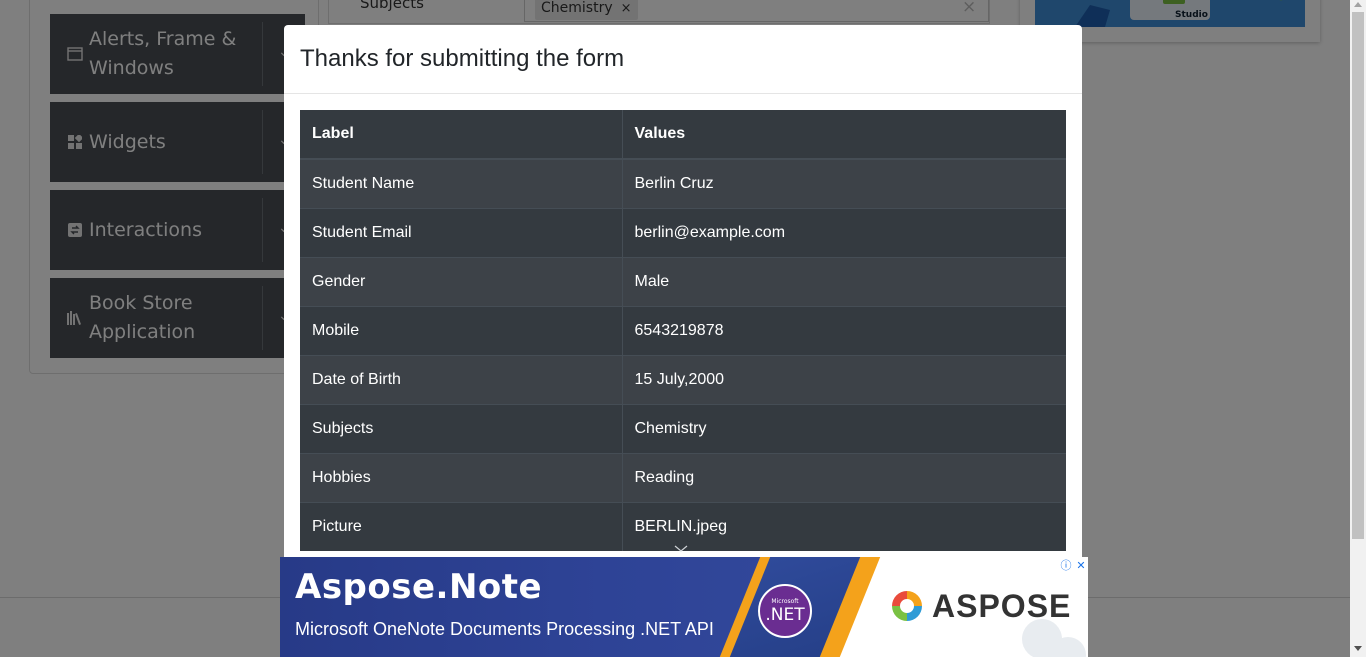 This screenshot has width=1366, height=657. Describe the element at coordinates (461, 428) in the screenshot. I see `row-label: Subjects` at that location.